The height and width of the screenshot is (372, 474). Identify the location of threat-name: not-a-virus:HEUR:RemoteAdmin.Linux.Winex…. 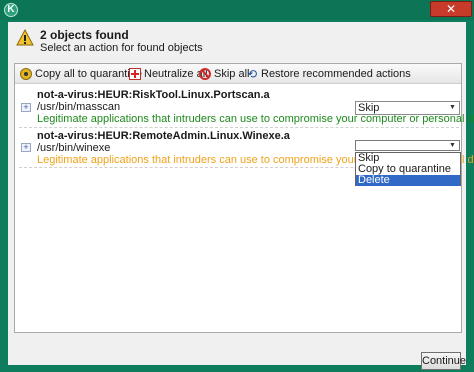
(163, 136).